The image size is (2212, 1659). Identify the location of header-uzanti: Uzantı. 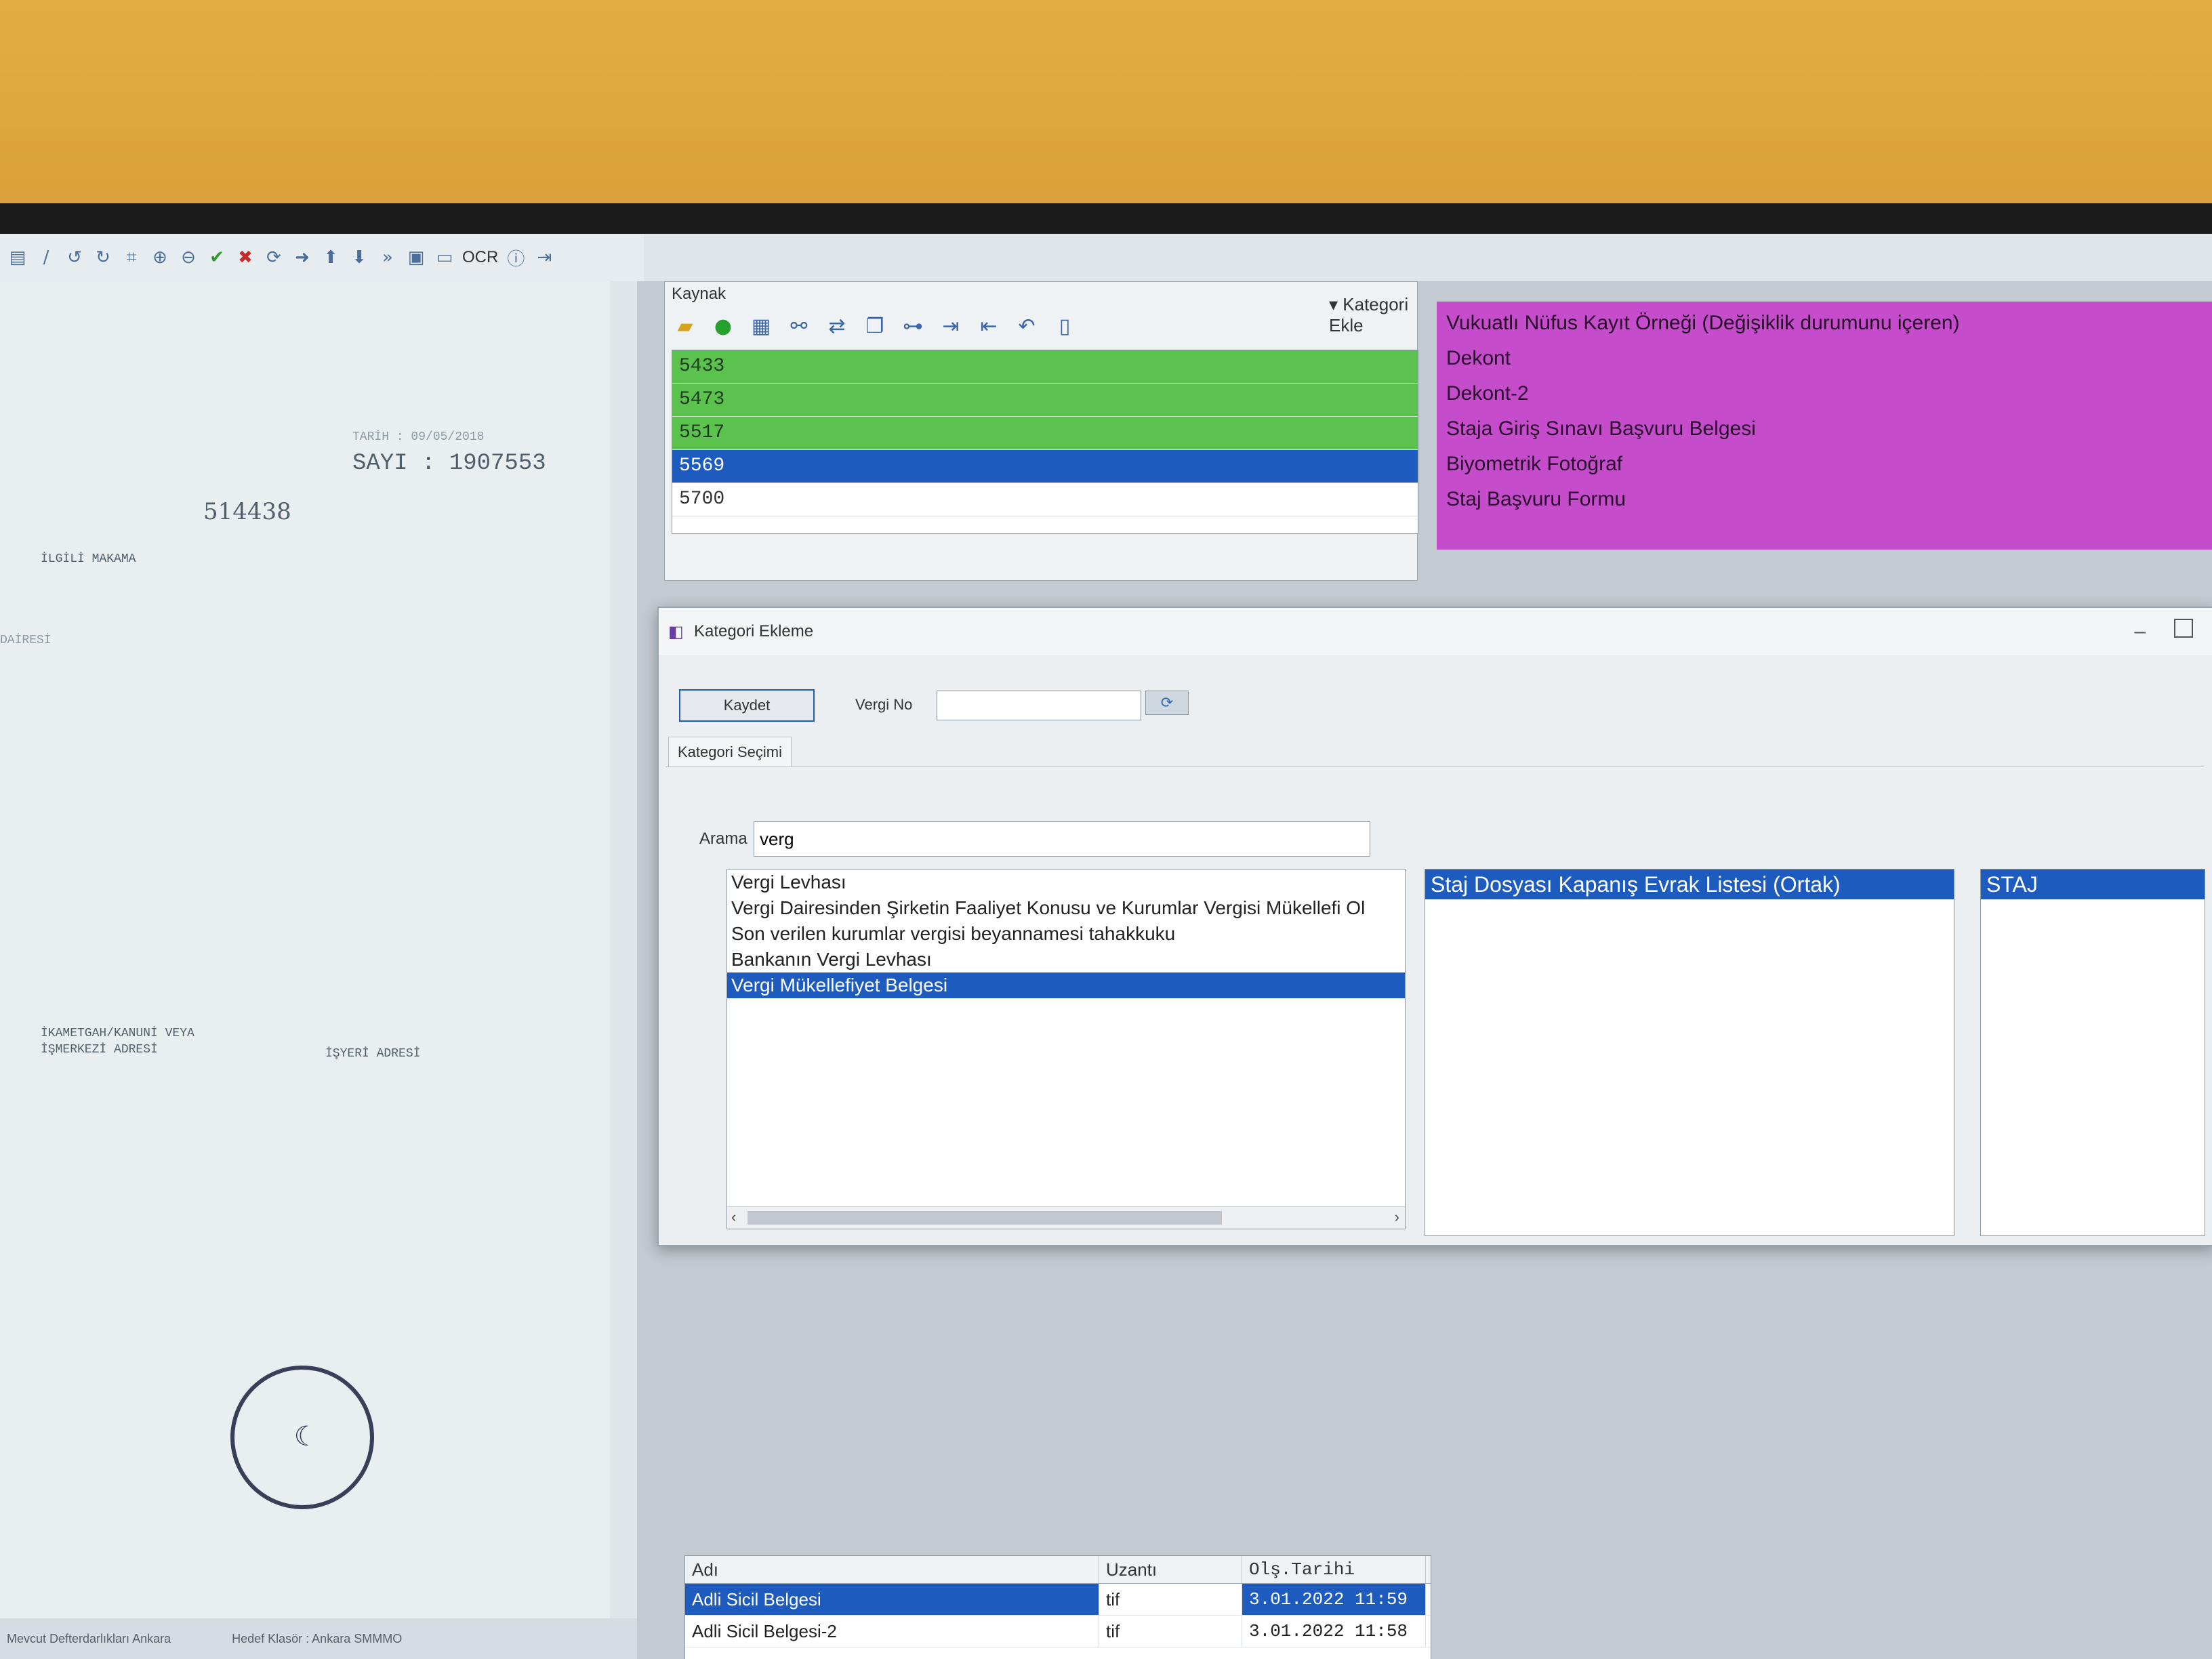
(1170, 1570).